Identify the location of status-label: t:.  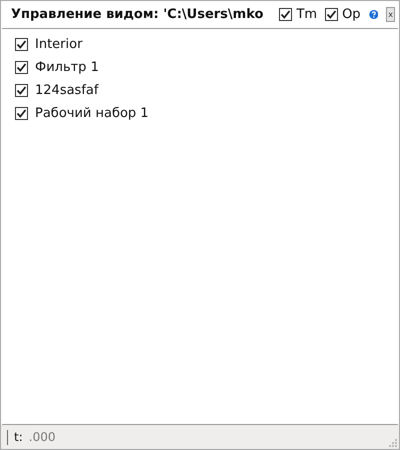
(18, 437).